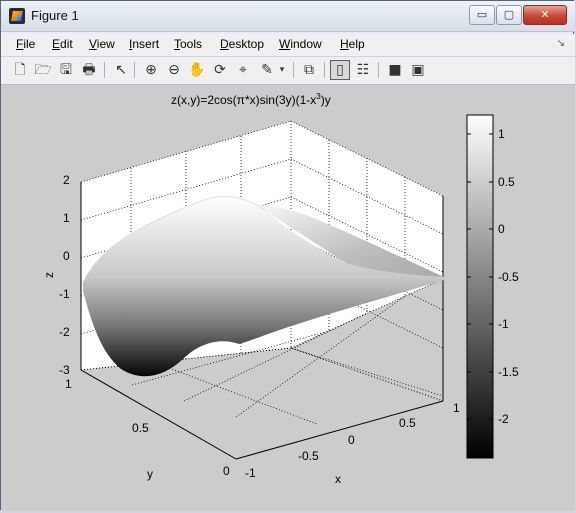 The width and height of the screenshot is (576, 513). I want to click on colorbar: 1 0.5 0 -0.5 -1 -1.5 -2, so click(492, 286).